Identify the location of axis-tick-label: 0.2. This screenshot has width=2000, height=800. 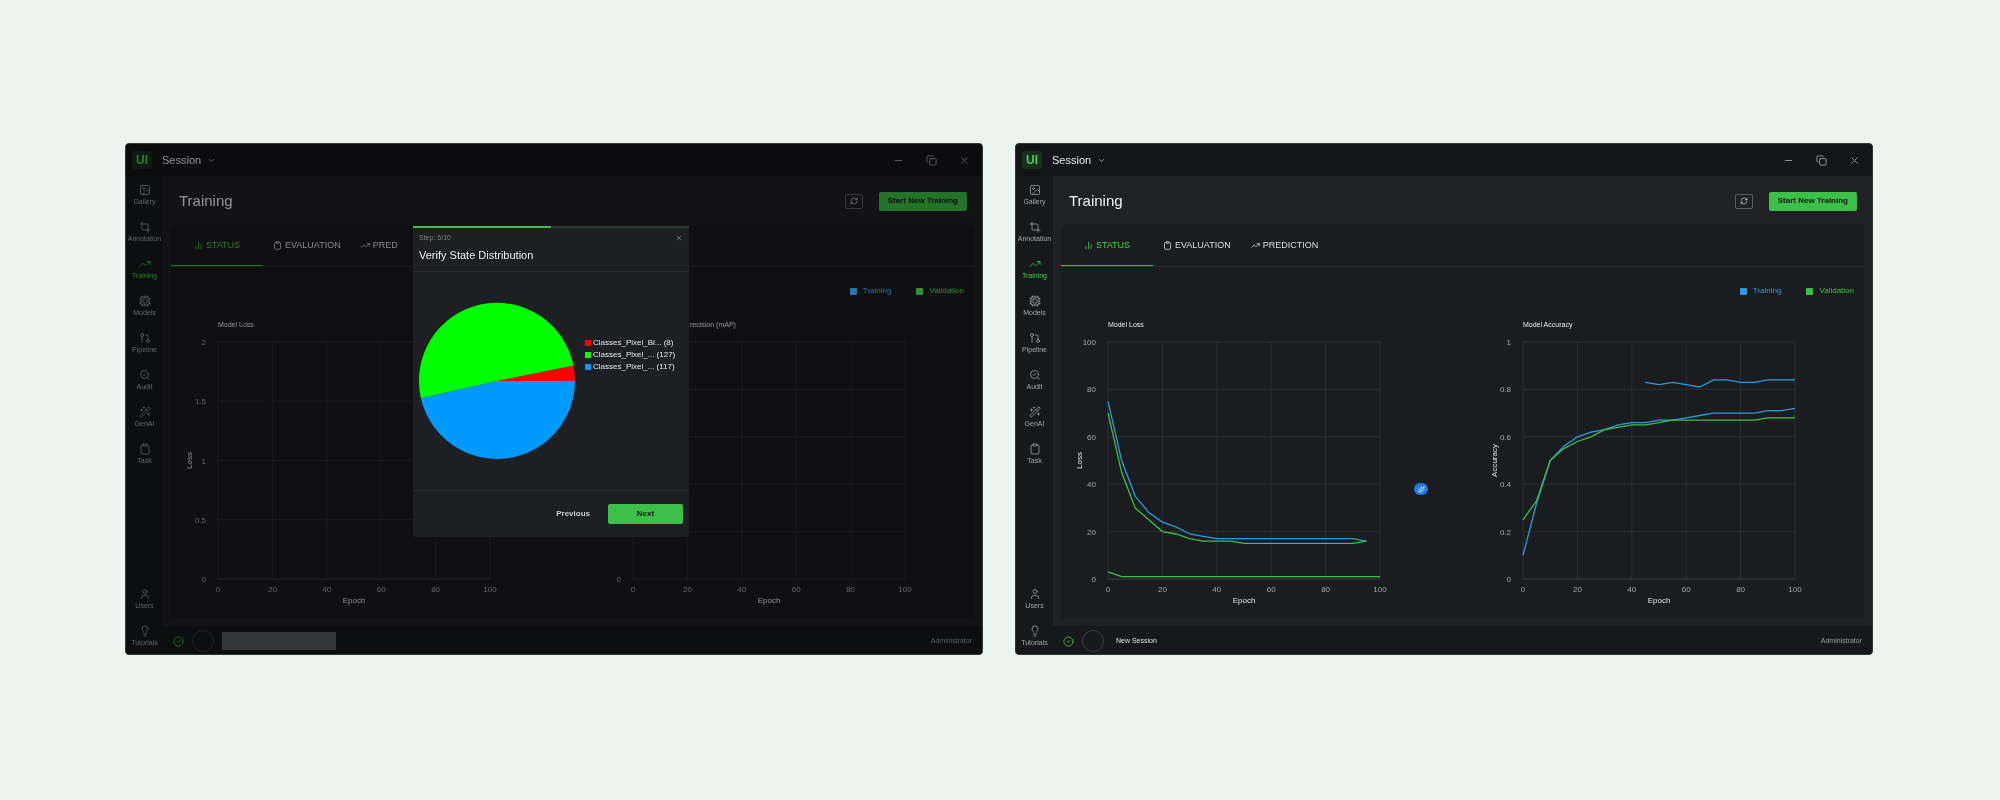
(1505, 532).